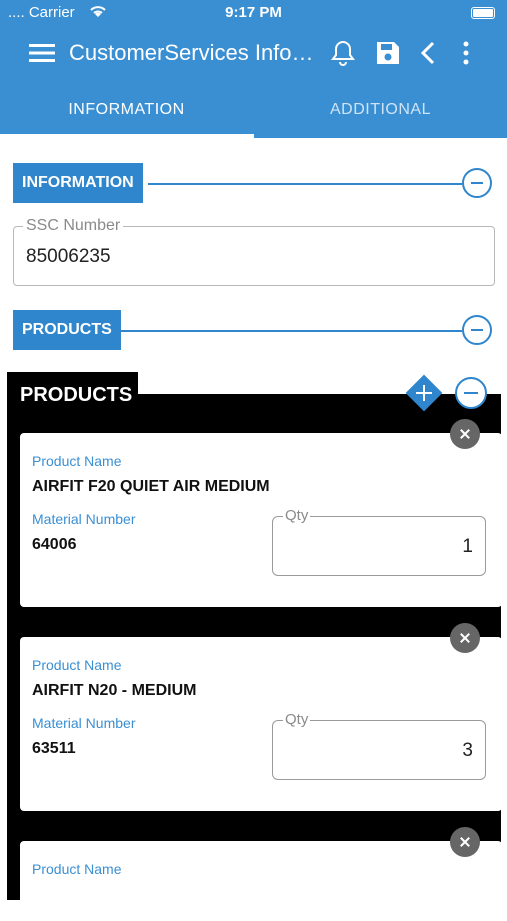 This screenshot has height=921, width=507. What do you see at coordinates (114, 690) in the screenshot?
I see `product-name-value: AIRFIT N20 - MEDIUM` at bounding box center [114, 690].